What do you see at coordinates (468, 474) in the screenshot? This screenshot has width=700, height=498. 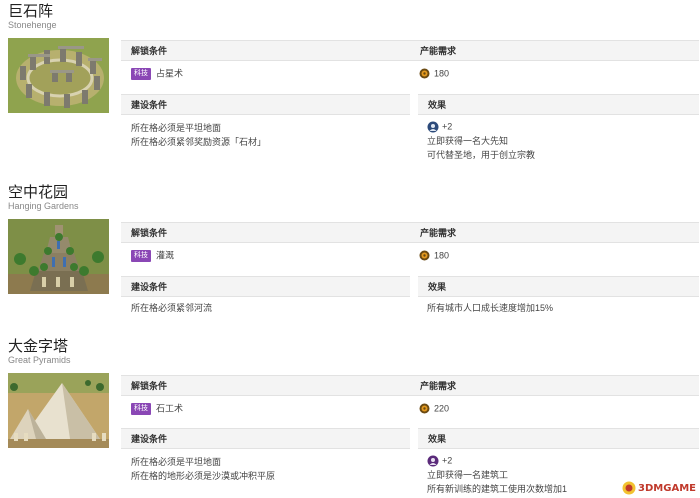 I see `effect-line: 立即获得一名建筑工` at bounding box center [468, 474].